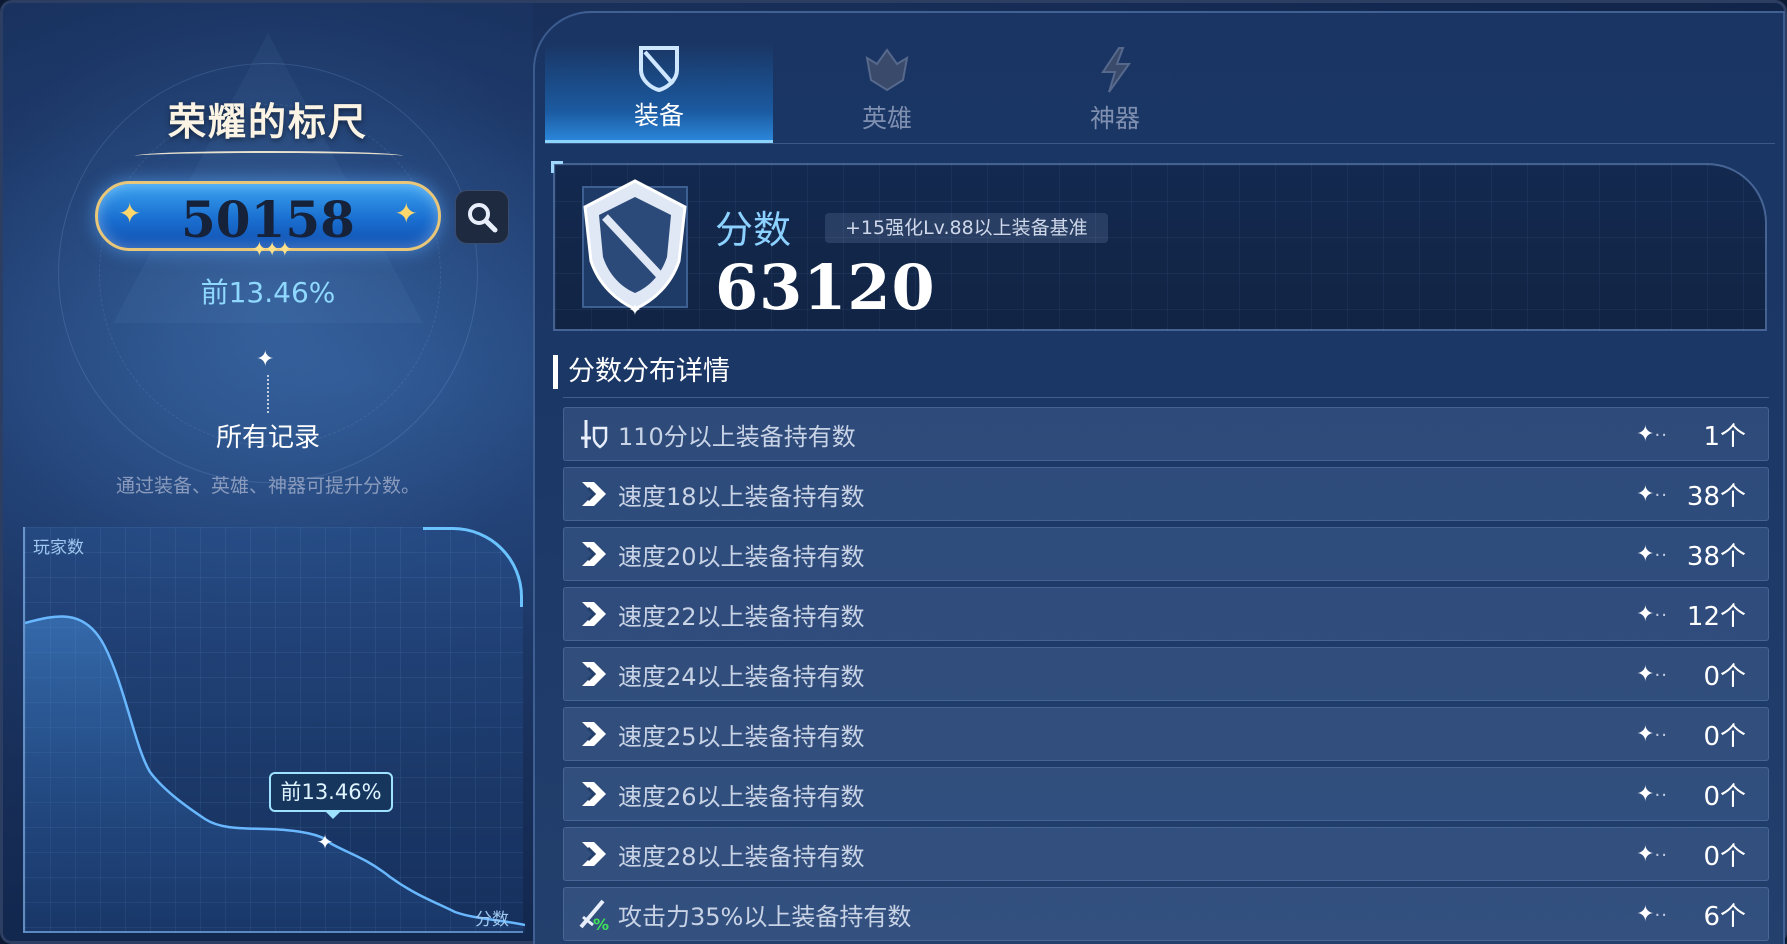 The image size is (1787, 944). Describe the element at coordinates (1166, 494) in the screenshot. I see `list-item: 速度18以上装备持有数 ✦·· 38个` at that location.